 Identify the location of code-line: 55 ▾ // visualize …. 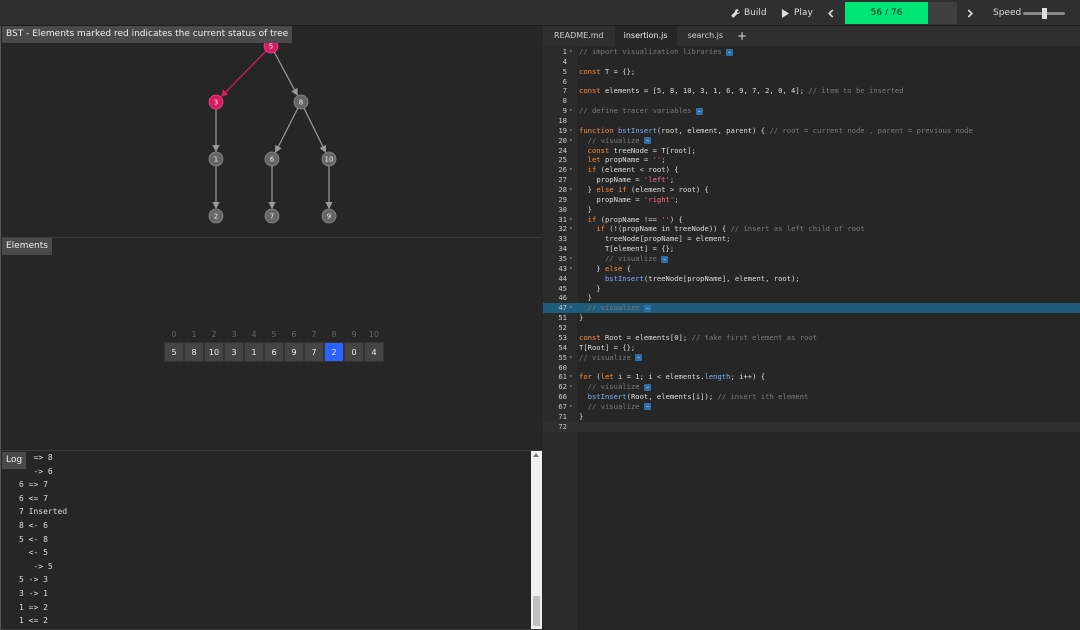
(811, 358).